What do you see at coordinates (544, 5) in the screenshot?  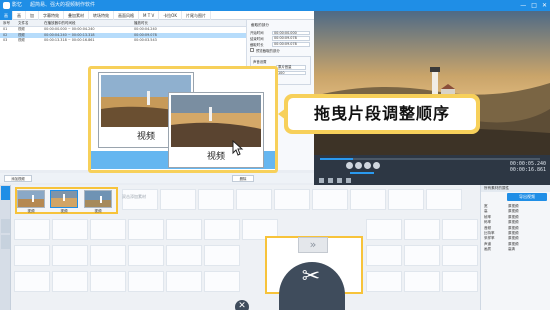 I see `close-button: ✕` at bounding box center [544, 5].